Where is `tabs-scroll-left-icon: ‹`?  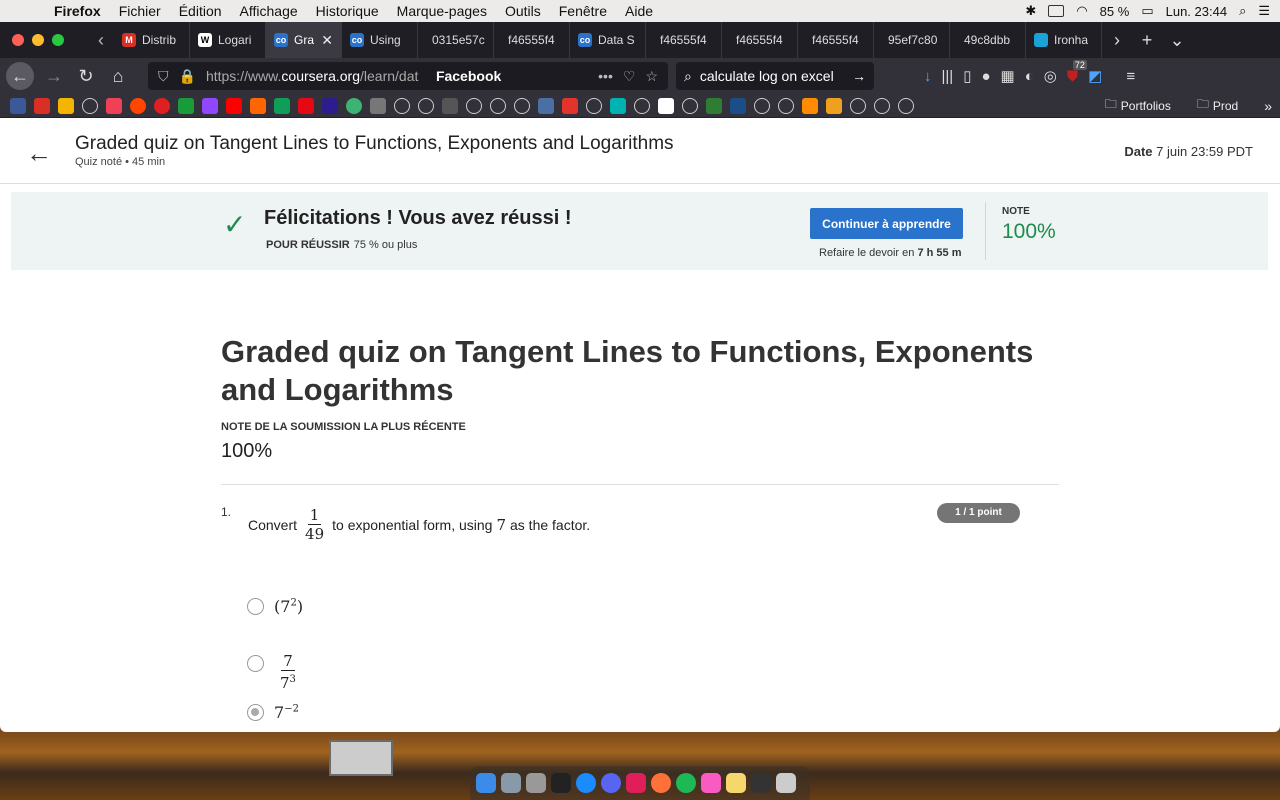 tabs-scroll-left-icon: ‹ is located at coordinates (101, 40).